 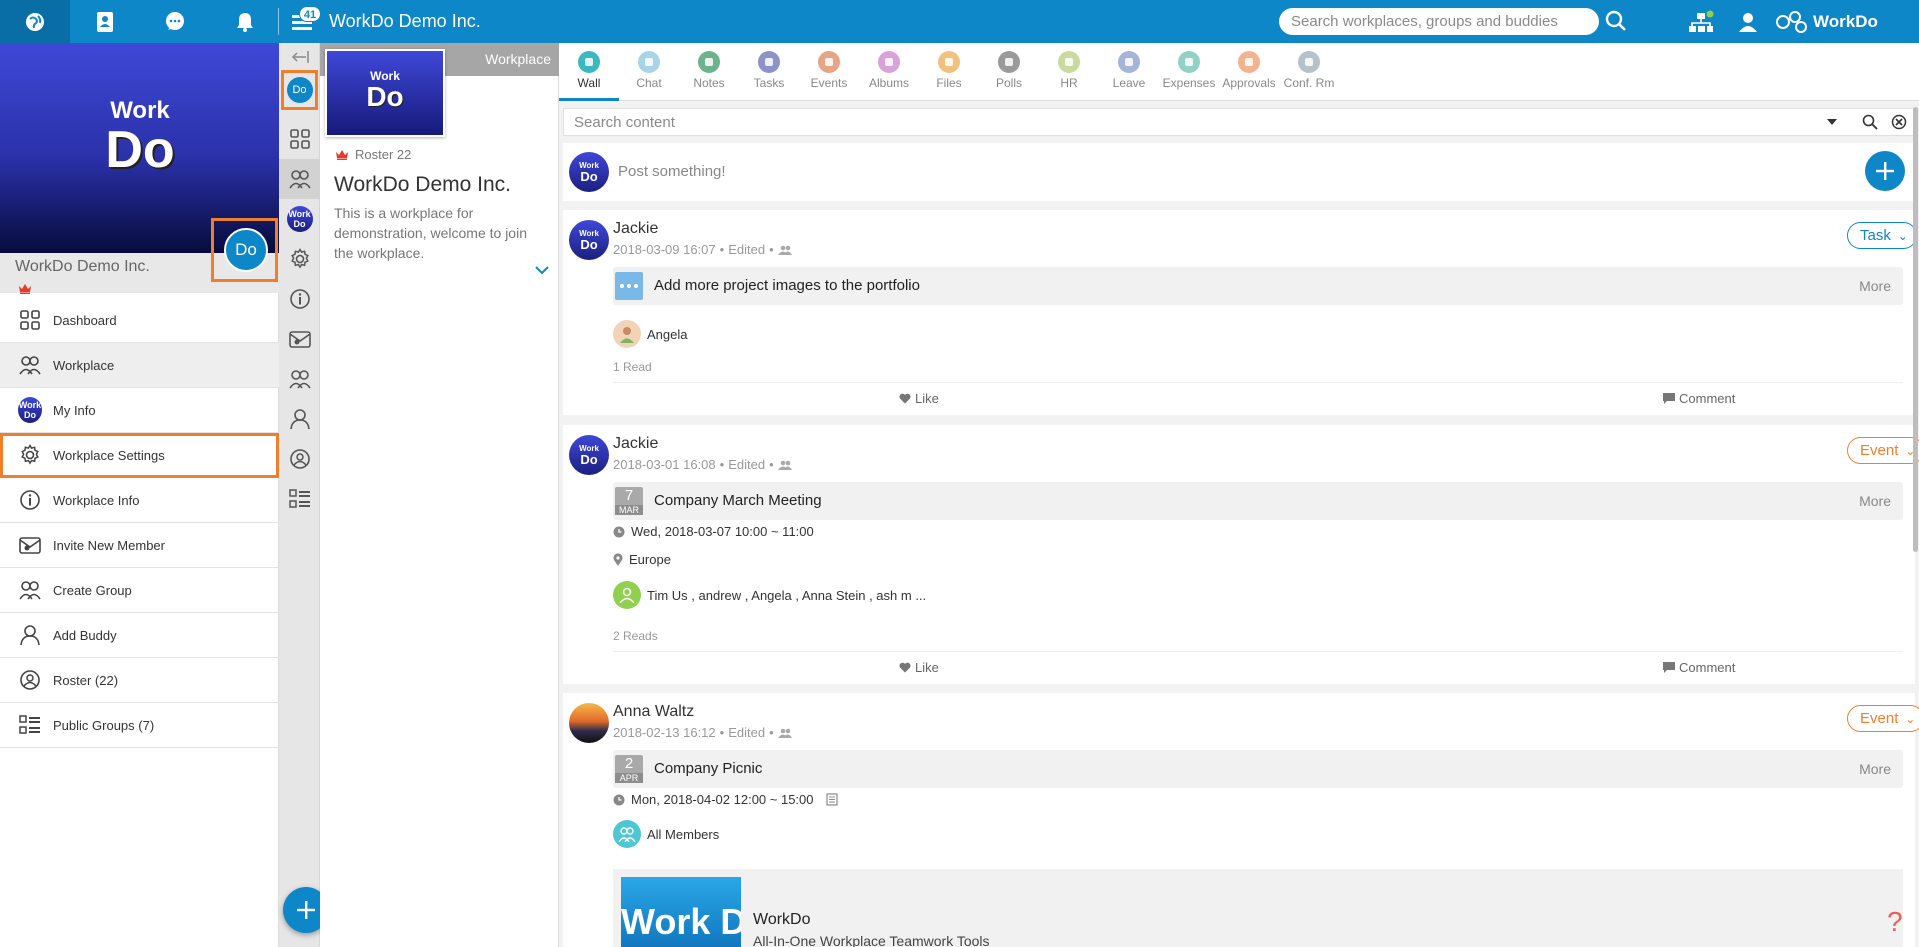 I want to click on tab-leave: Leave, so click(x=1129, y=72).